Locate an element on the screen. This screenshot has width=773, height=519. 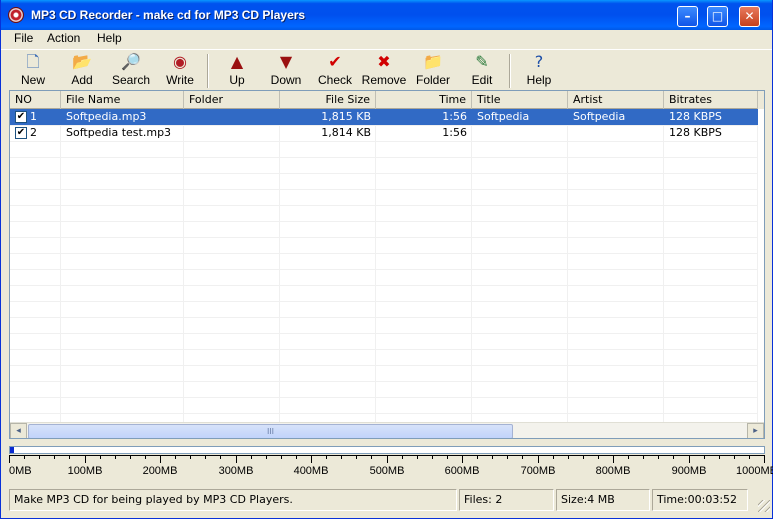
capacity-progress-fill is located at coordinates (12, 450).